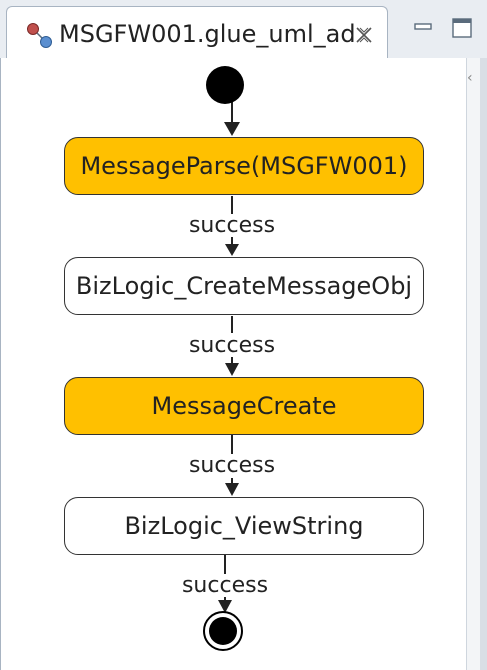  What do you see at coordinates (225, 85) in the screenshot?
I see `initial-node` at bounding box center [225, 85].